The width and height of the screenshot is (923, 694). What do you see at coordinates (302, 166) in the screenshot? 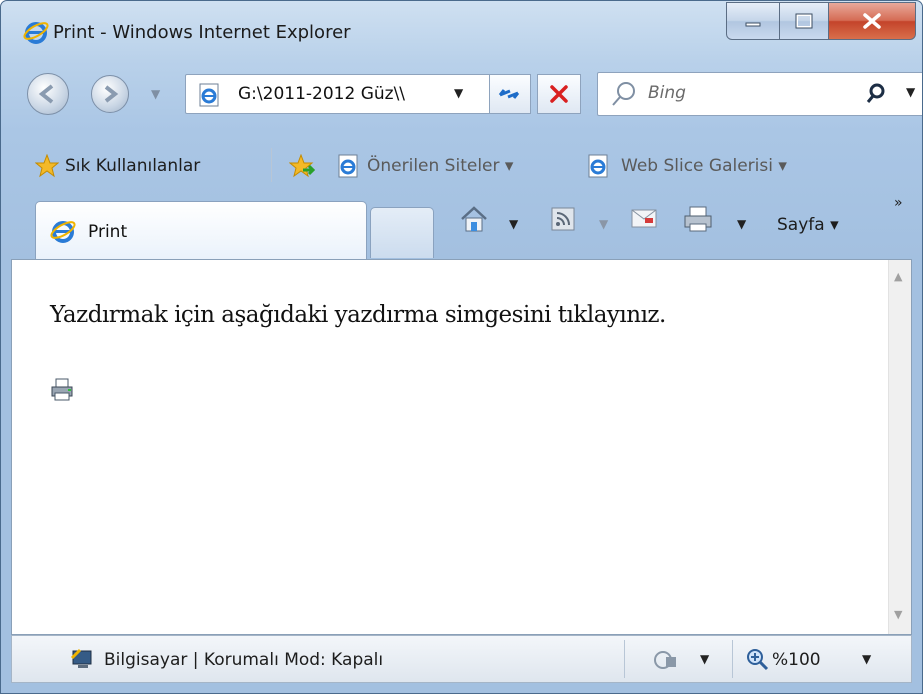
I see `add-favorites-icon` at bounding box center [302, 166].